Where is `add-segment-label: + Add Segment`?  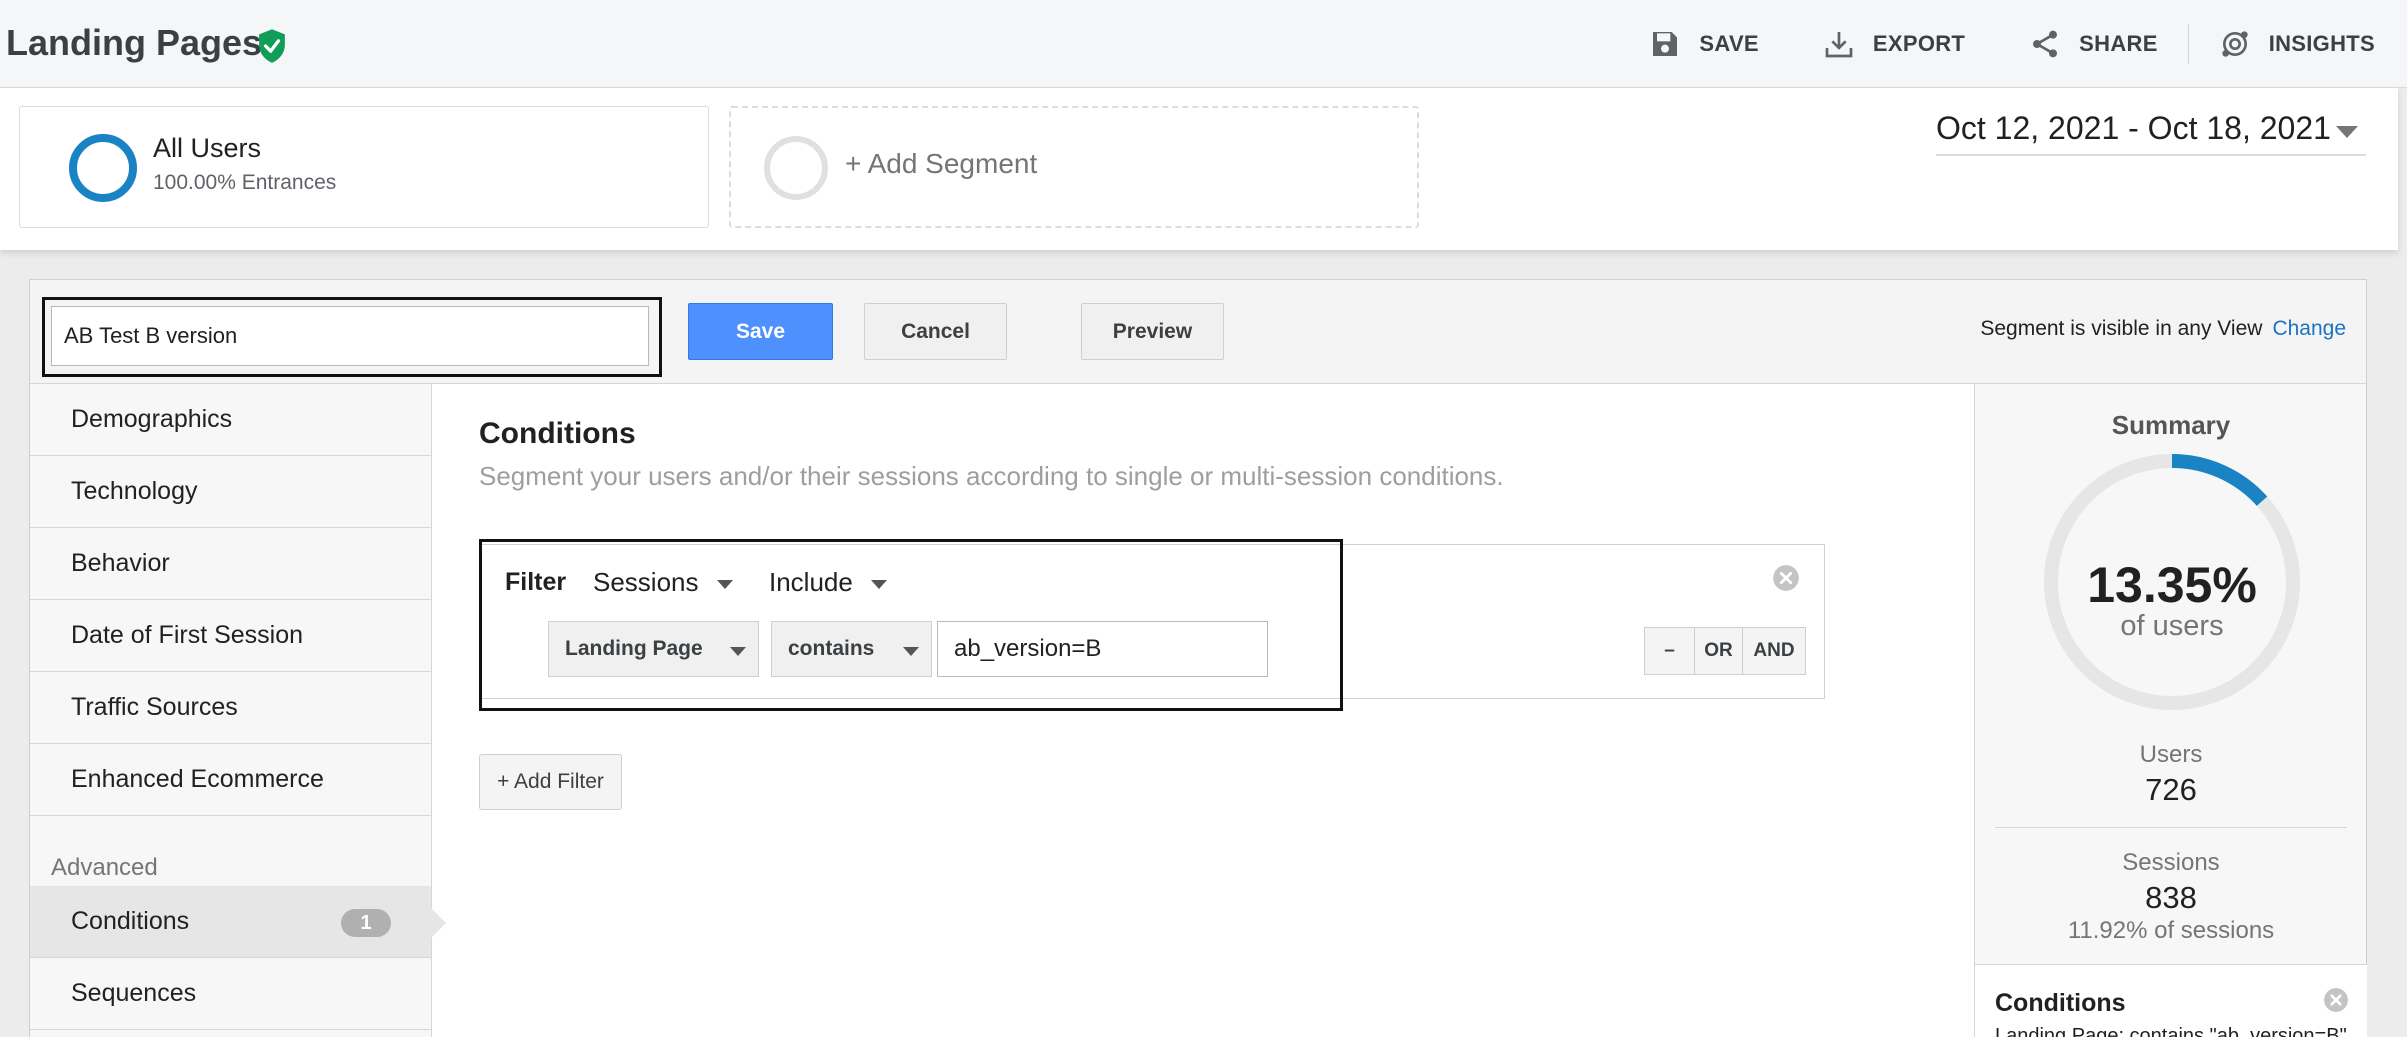
add-segment-label: + Add Segment is located at coordinates (941, 163).